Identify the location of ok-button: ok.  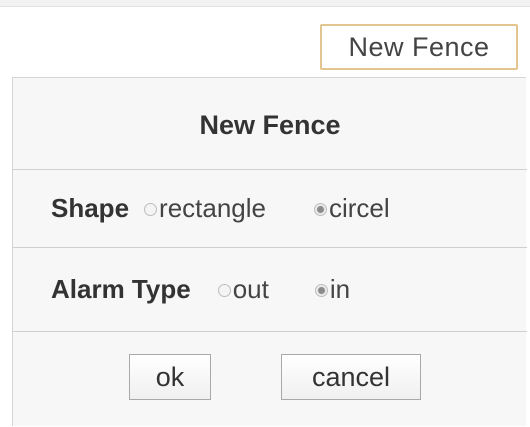
(170, 377).